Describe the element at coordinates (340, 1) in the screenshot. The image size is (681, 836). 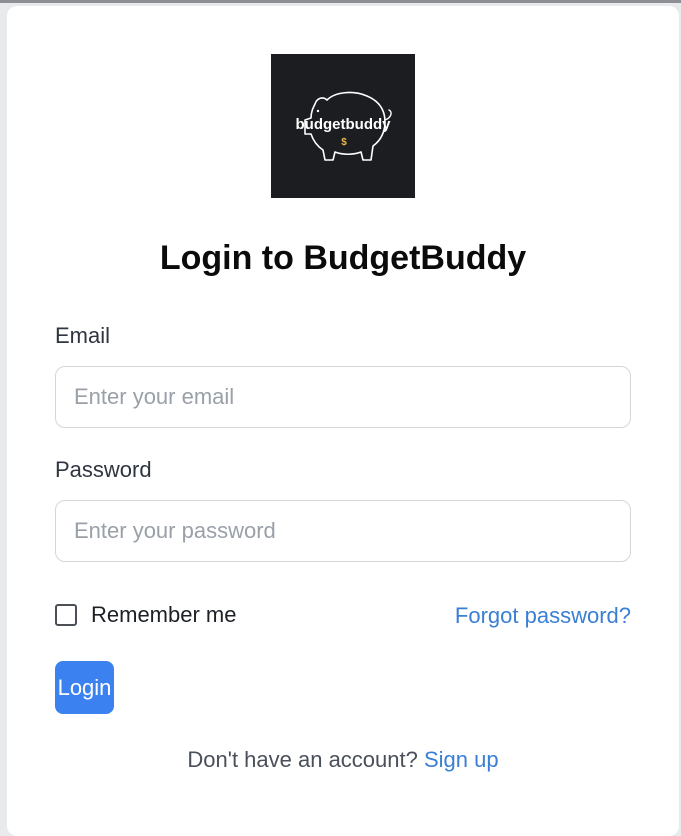
I see `window-top-border` at that location.